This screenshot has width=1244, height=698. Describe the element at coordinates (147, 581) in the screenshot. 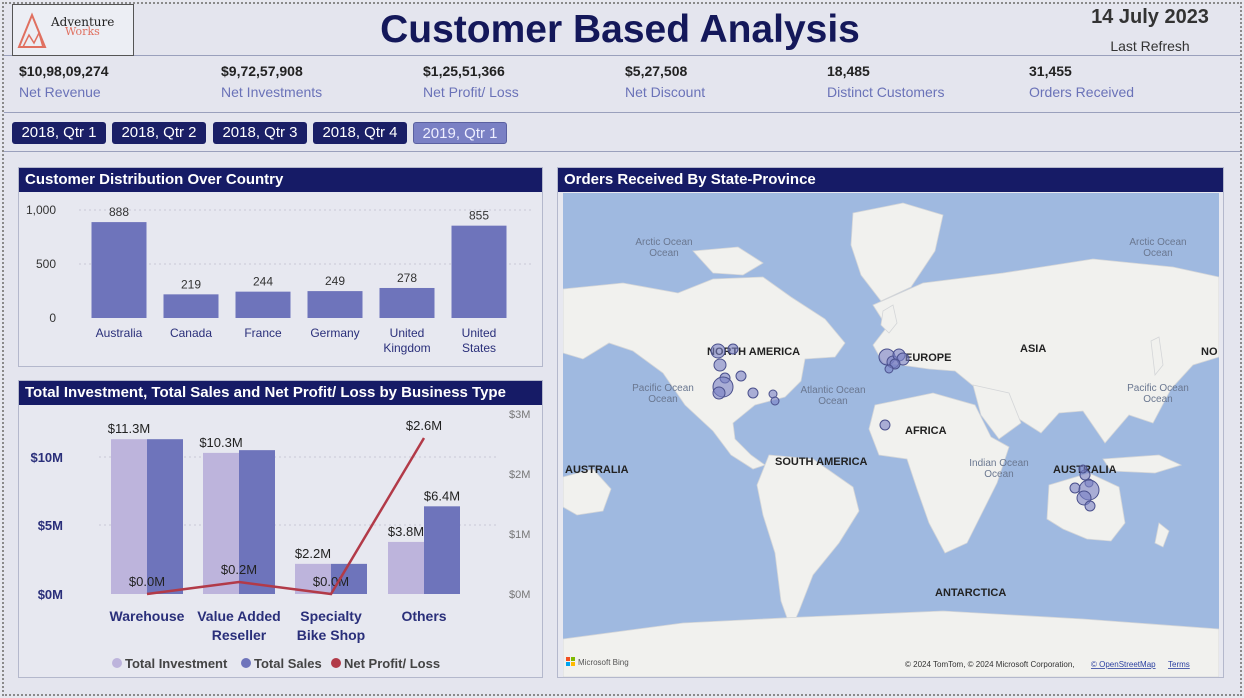

I see `profit-value-label: $0.0M` at that location.